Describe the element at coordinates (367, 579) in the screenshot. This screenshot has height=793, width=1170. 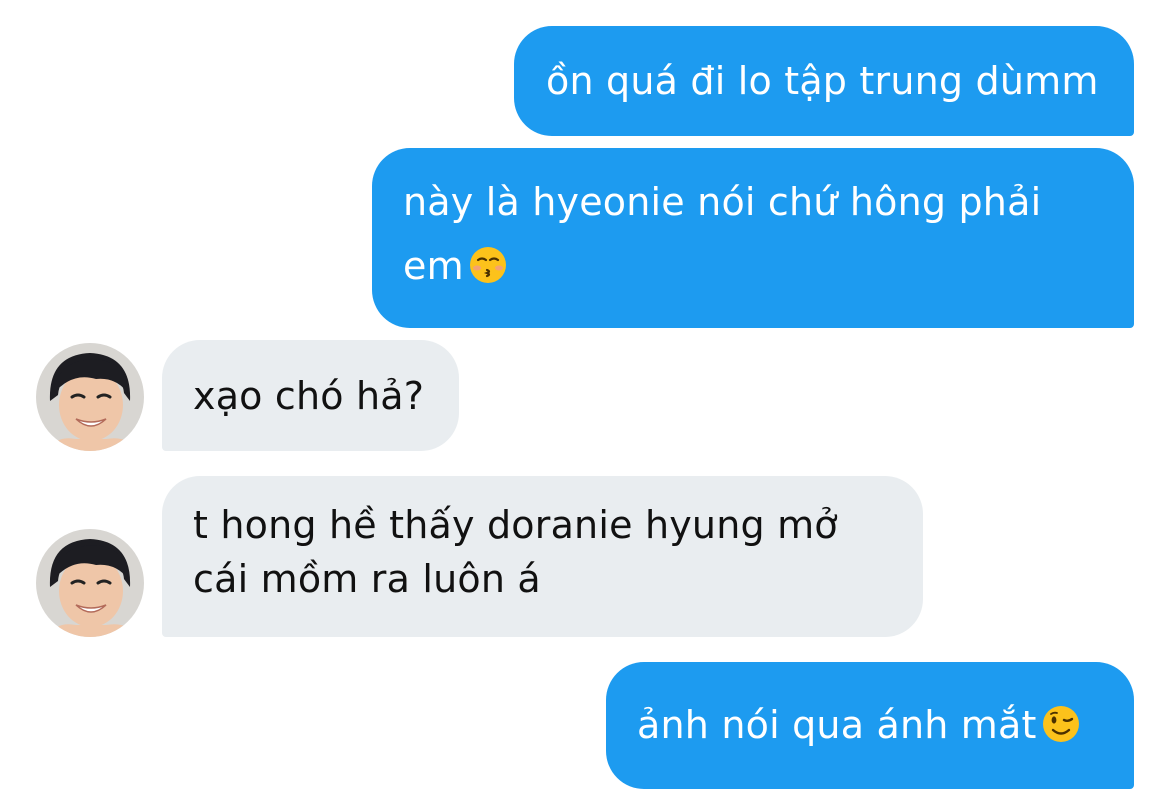
I see `message-text: cái mồm ra luôn á` at that location.